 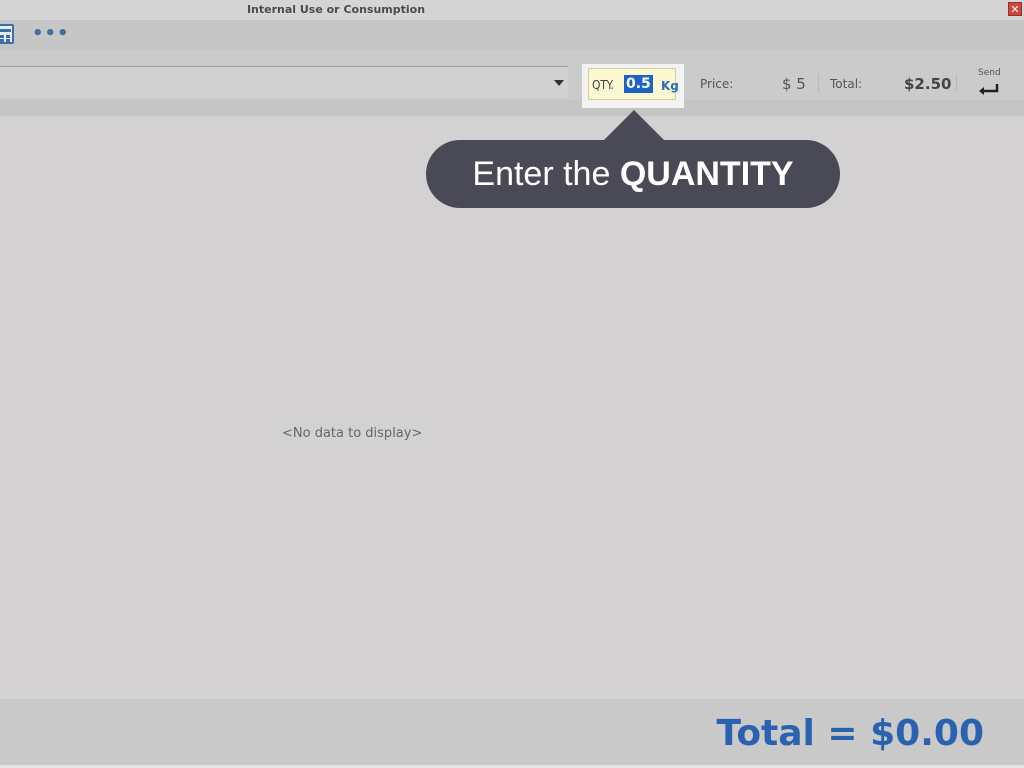 I want to click on close-button: ✕, so click(x=1015, y=9).